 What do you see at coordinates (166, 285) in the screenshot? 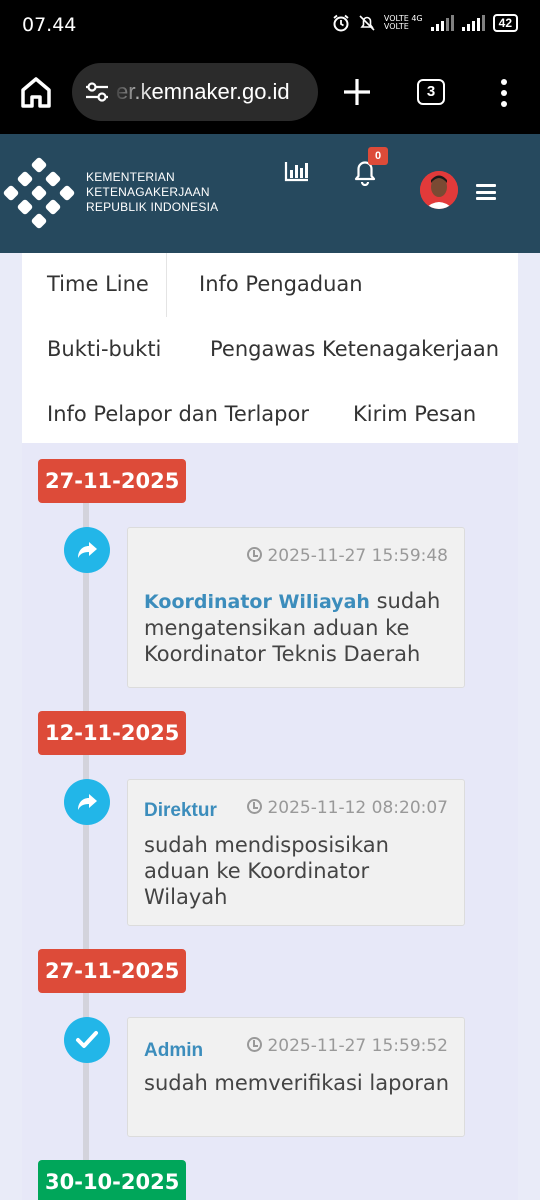
I see `tab-divider` at bounding box center [166, 285].